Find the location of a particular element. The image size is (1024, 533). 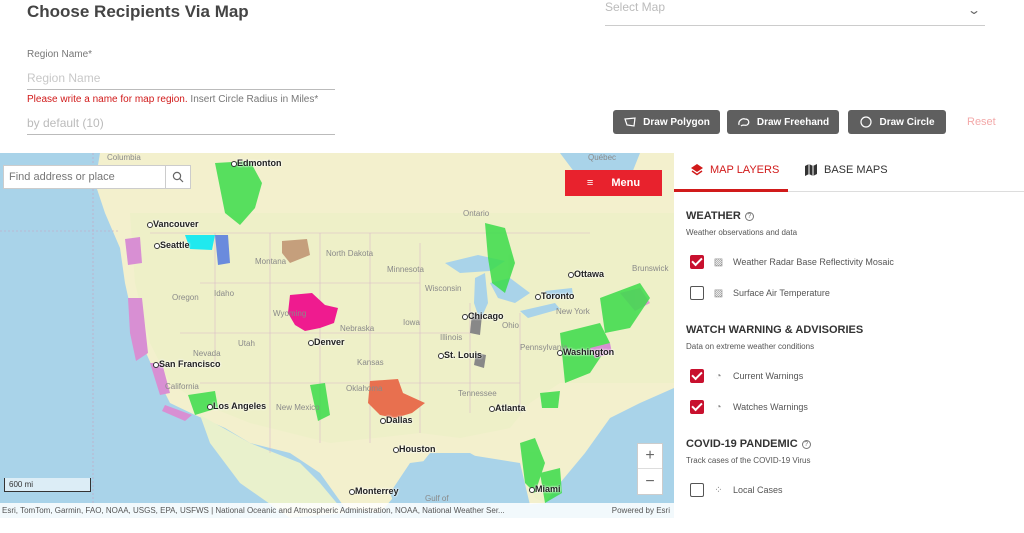

city-label: Dallas is located at coordinates (396, 420).